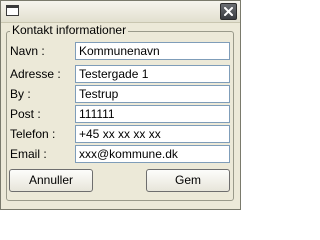 The image size is (320, 240). Describe the element at coordinates (152, 114) in the screenshot. I see `postal-field: 111111` at that location.